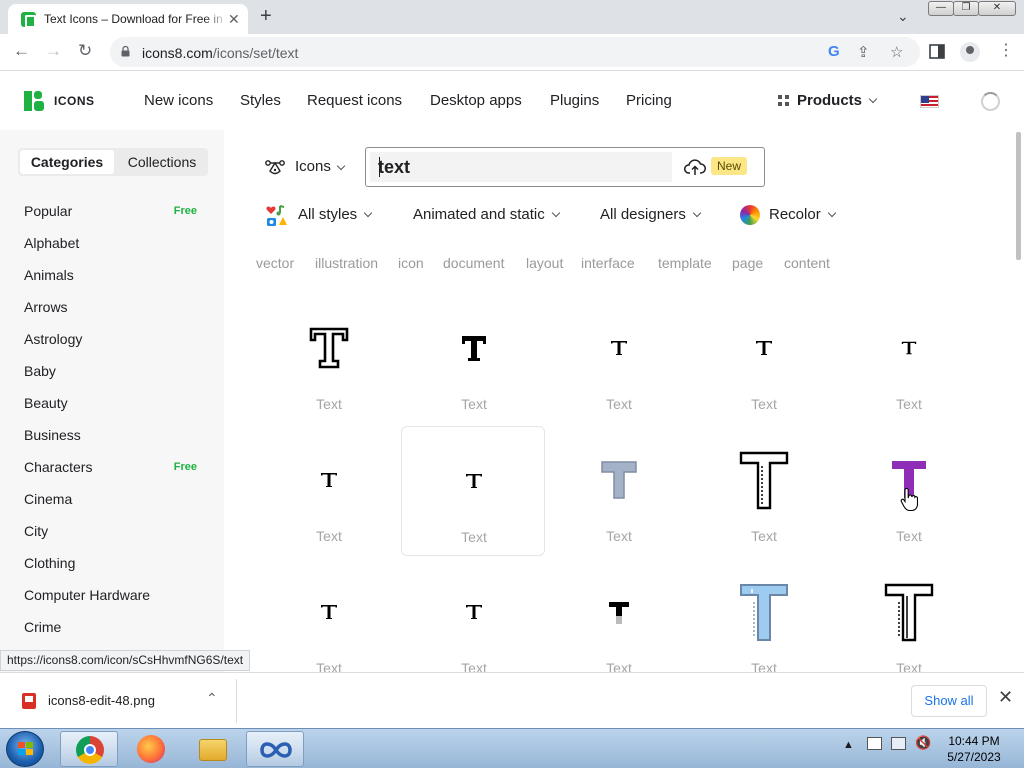 This screenshot has width=1024, height=768. What do you see at coordinates (929, 101) in the screenshot?
I see `us-flag-icon` at bounding box center [929, 101].